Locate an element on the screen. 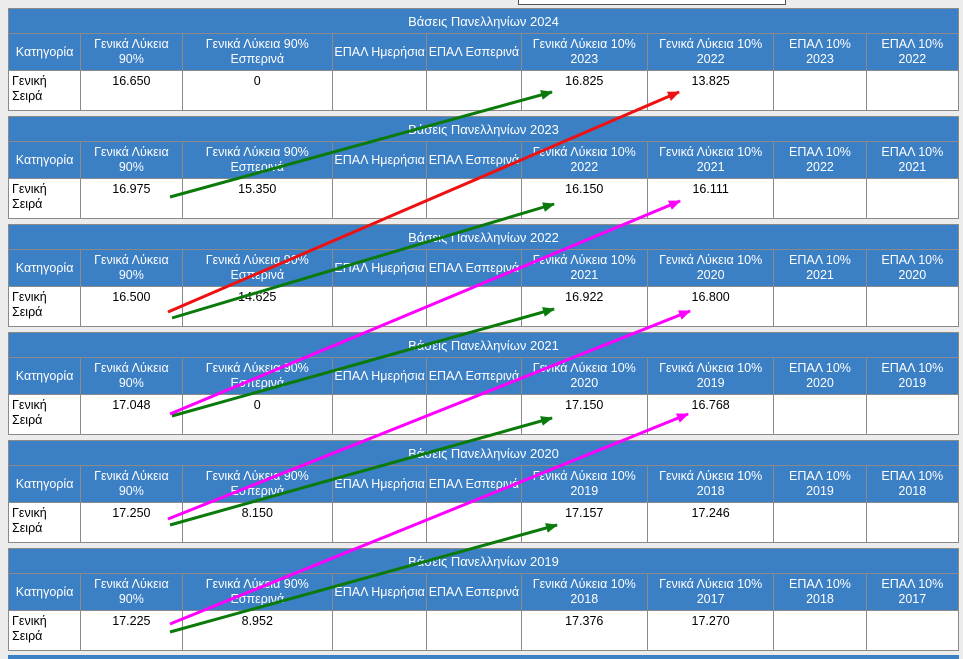 This screenshot has height=659, width=963. column-header: ΕΠΑΛ 10% 2019 is located at coordinates (912, 376).